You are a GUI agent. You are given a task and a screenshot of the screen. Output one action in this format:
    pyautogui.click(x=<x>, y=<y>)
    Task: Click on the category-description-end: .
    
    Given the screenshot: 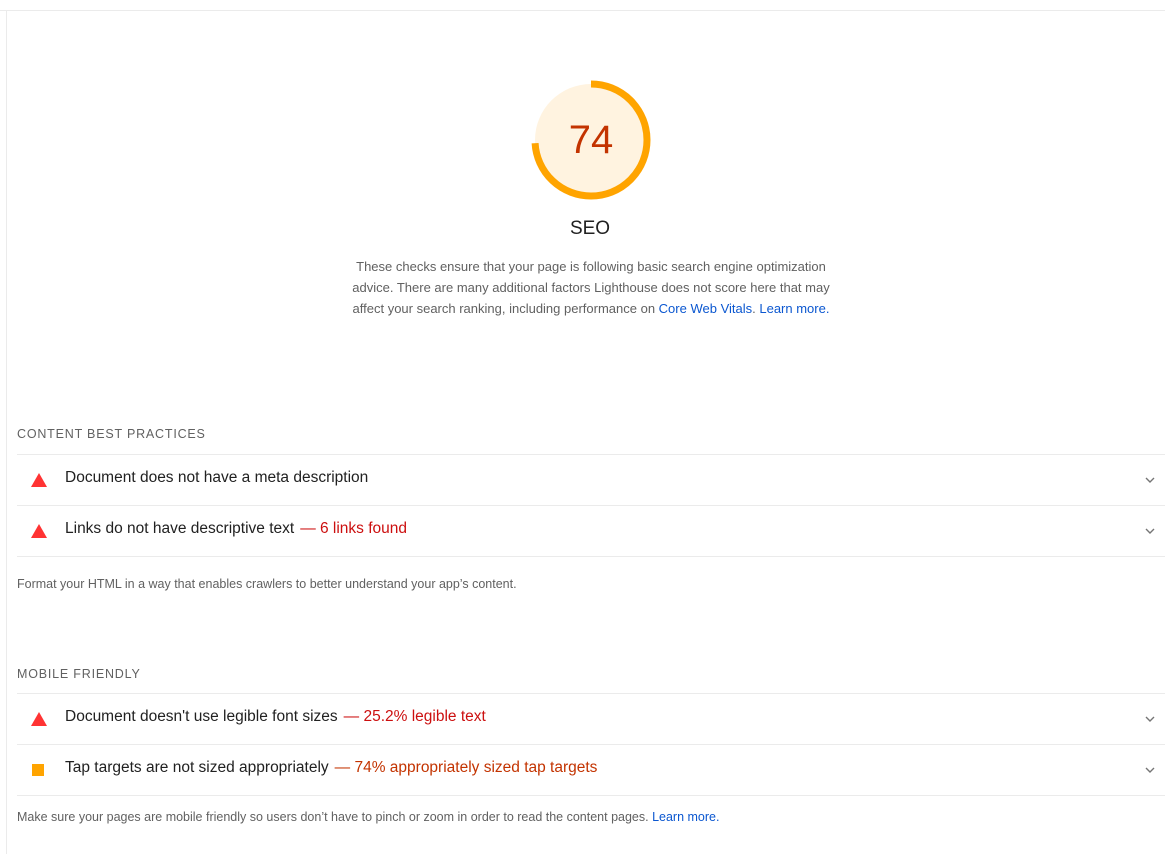 What is the action you would take?
    pyautogui.click(x=827, y=308)
    